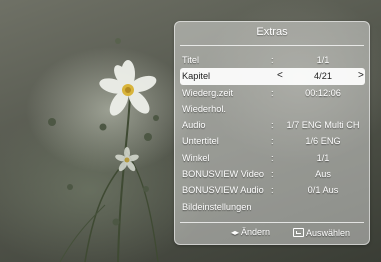 The width and height of the screenshot is (381, 262). I want to click on enter-icon, so click(298, 232).